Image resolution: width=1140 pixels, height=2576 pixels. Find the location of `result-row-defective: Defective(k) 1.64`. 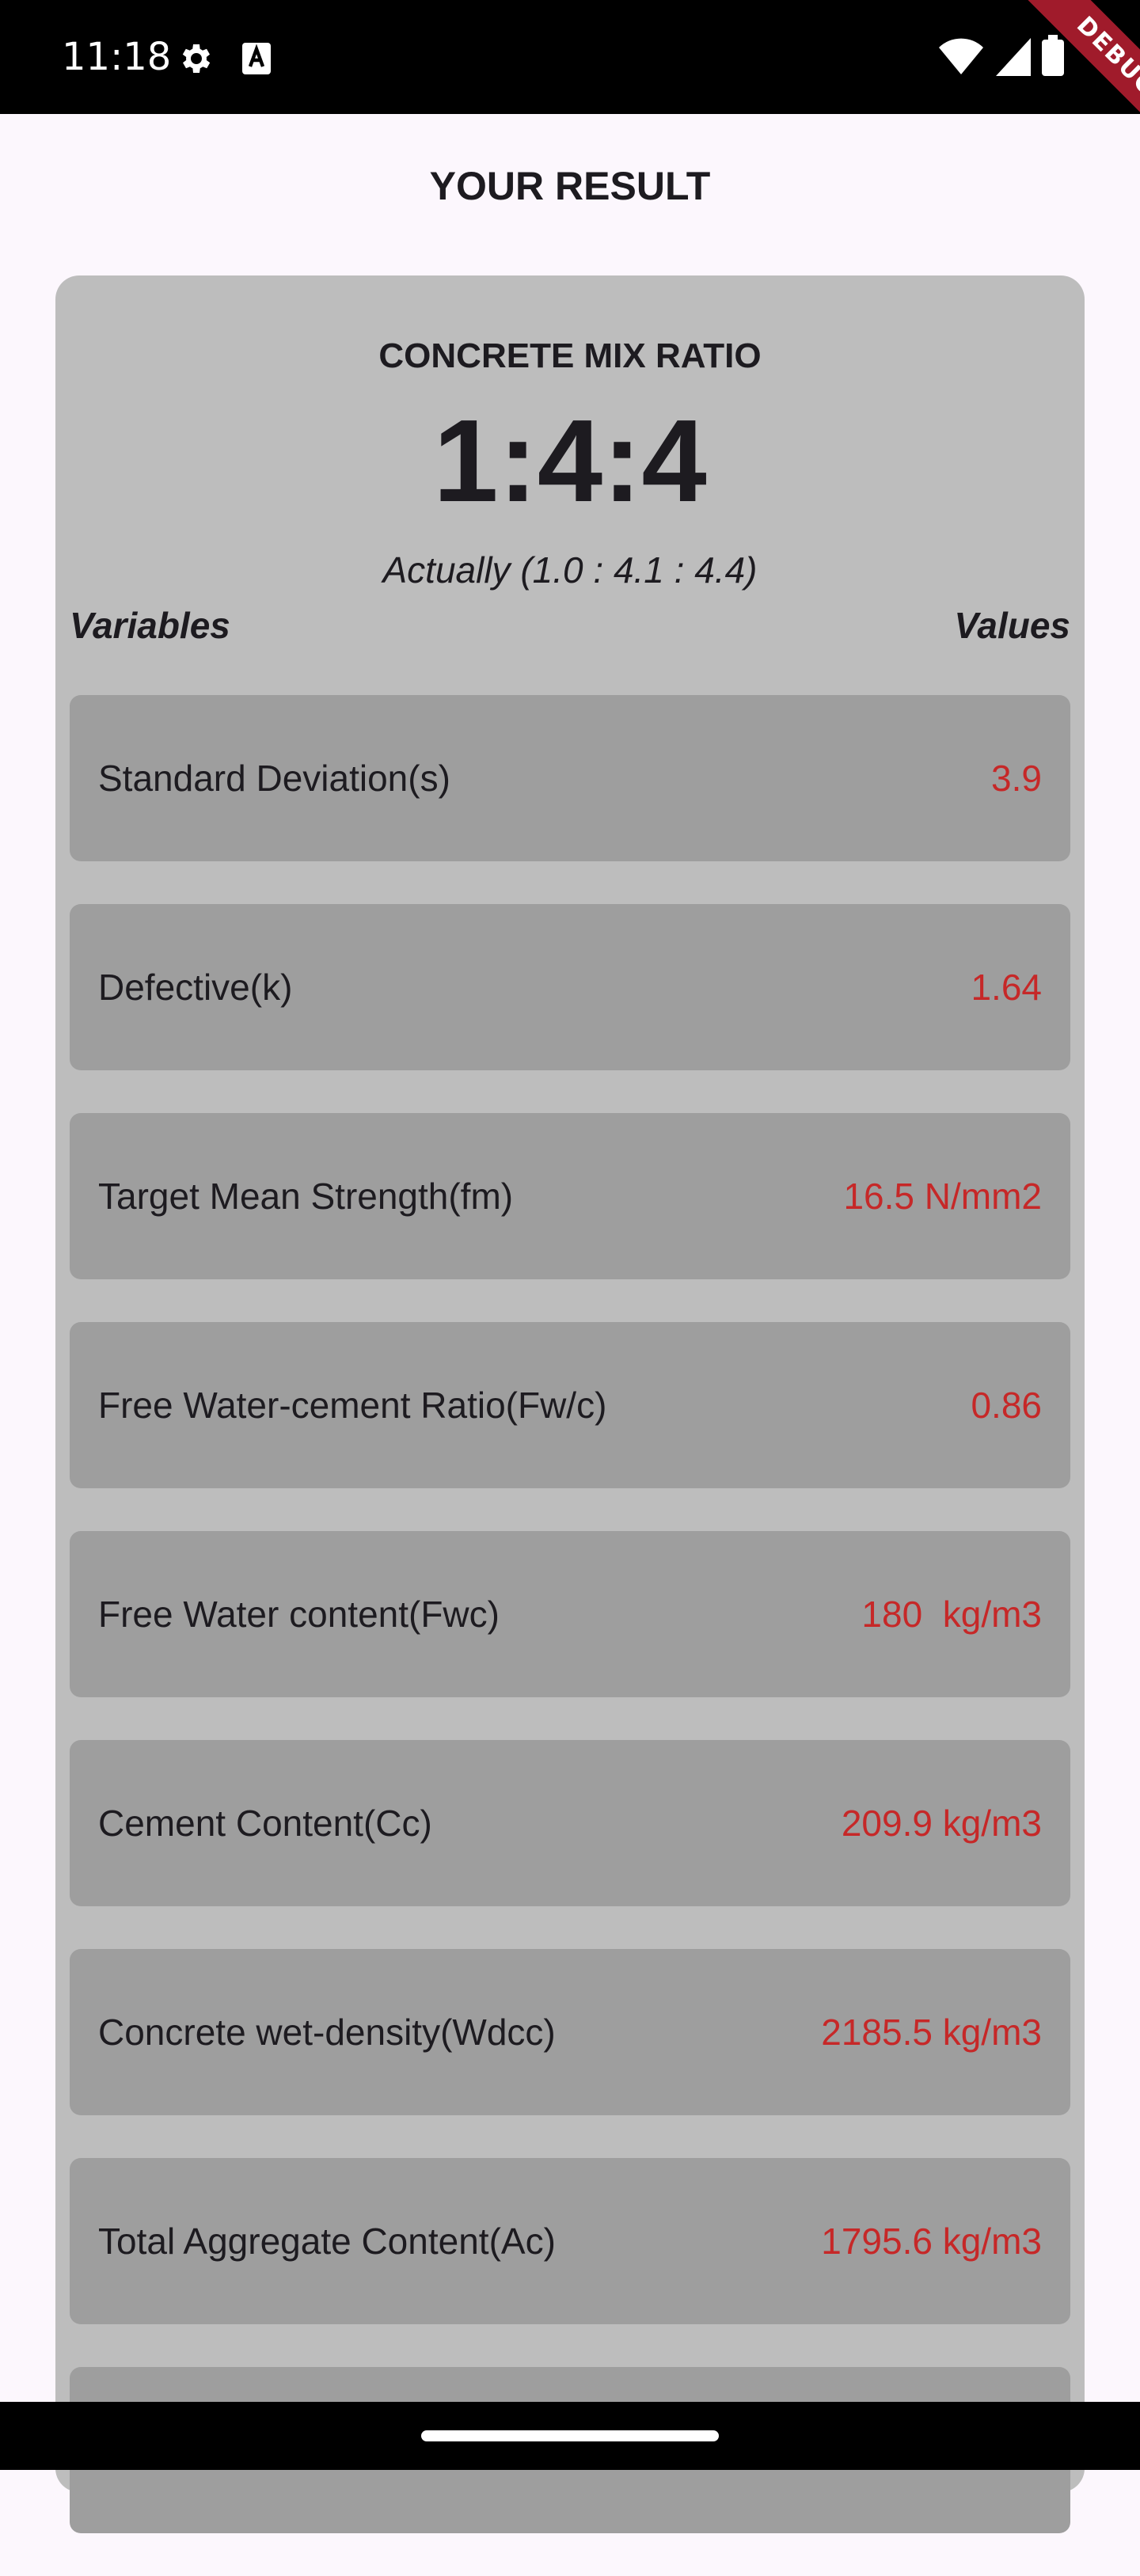

result-row-defective: Defective(k) 1.64 is located at coordinates (570, 987).